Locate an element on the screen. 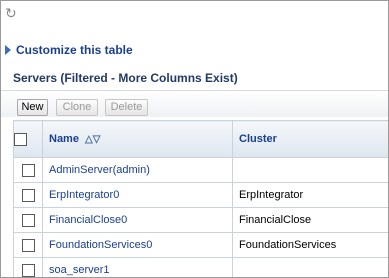 This screenshot has width=389, height=278. customize-table-link: Customize this table is located at coordinates (74, 50).